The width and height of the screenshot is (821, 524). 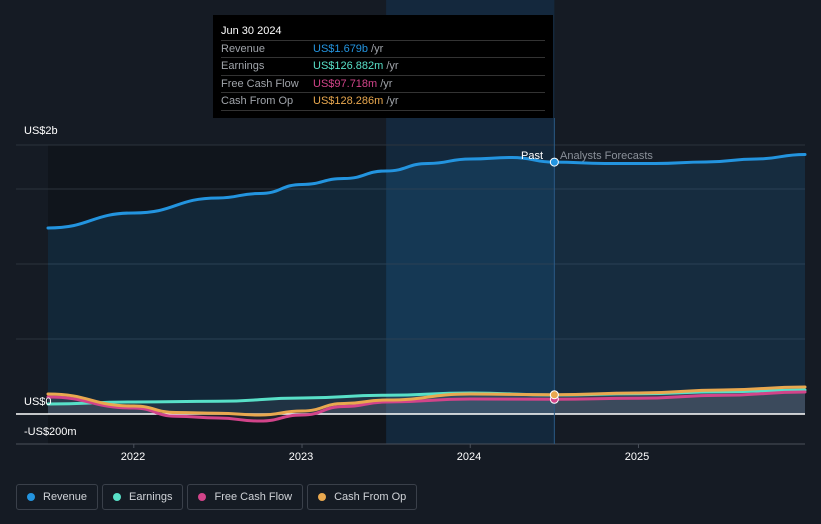 What do you see at coordinates (637, 457) in the screenshot?
I see `x-tick-label: 2025` at bounding box center [637, 457].